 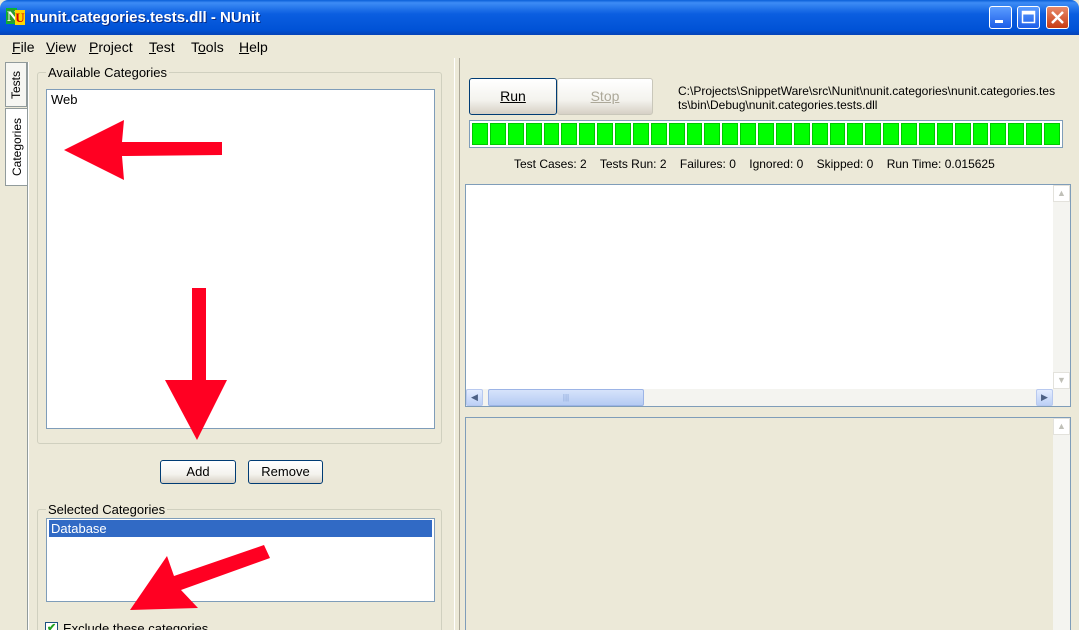 I want to click on nunit-app-icon: NU, so click(x=16, y=17).